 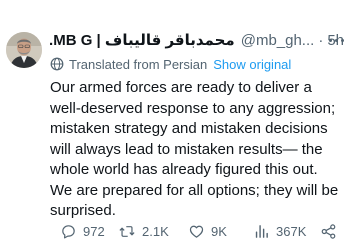 What do you see at coordinates (94, 231) in the screenshot?
I see `reply-count: 972` at bounding box center [94, 231].